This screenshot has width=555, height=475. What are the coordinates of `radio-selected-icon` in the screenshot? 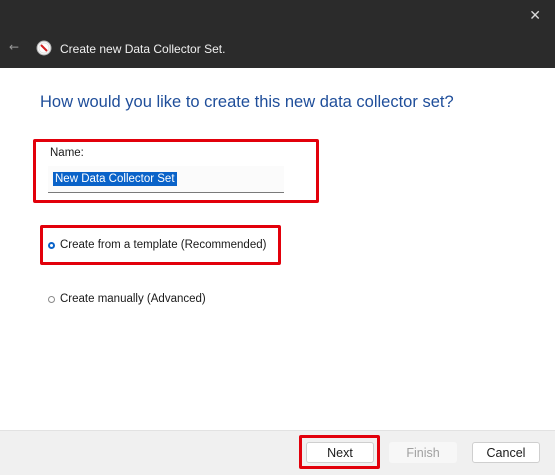 It's located at (51, 245).